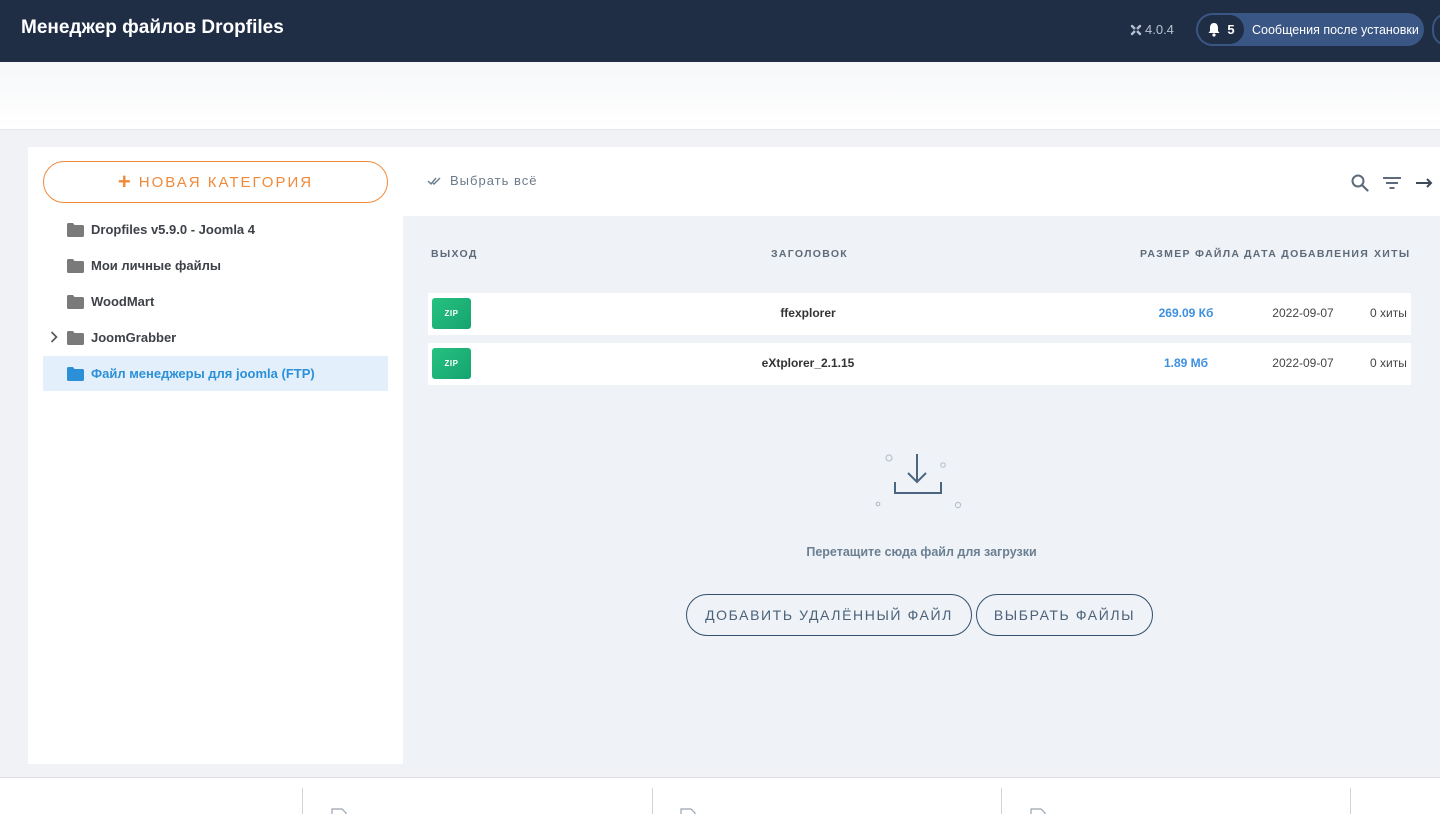  Describe the element at coordinates (1221, 29) in the screenshot. I see `notification-badge: 5` at that location.